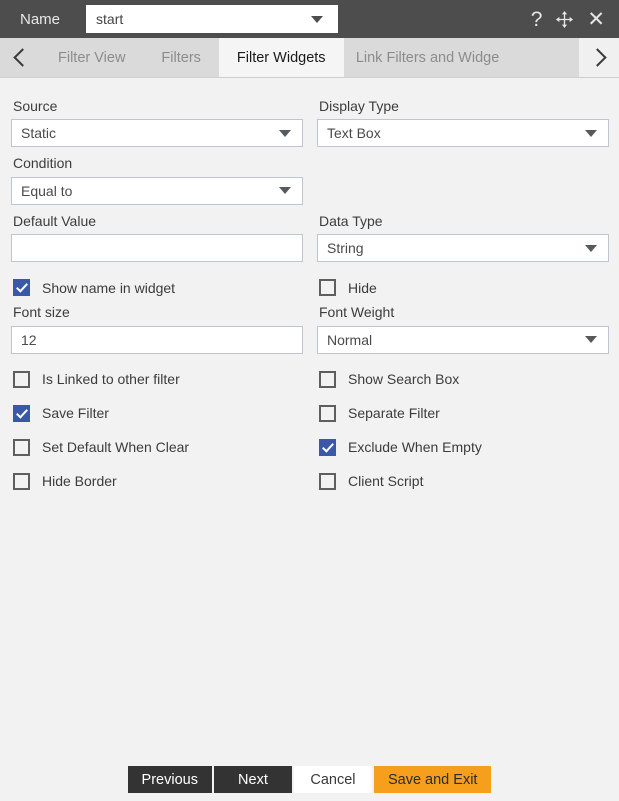  What do you see at coordinates (404, 379) in the screenshot?
I see `checkbox-label: Show Search Box` at bounding box center [404, 379].